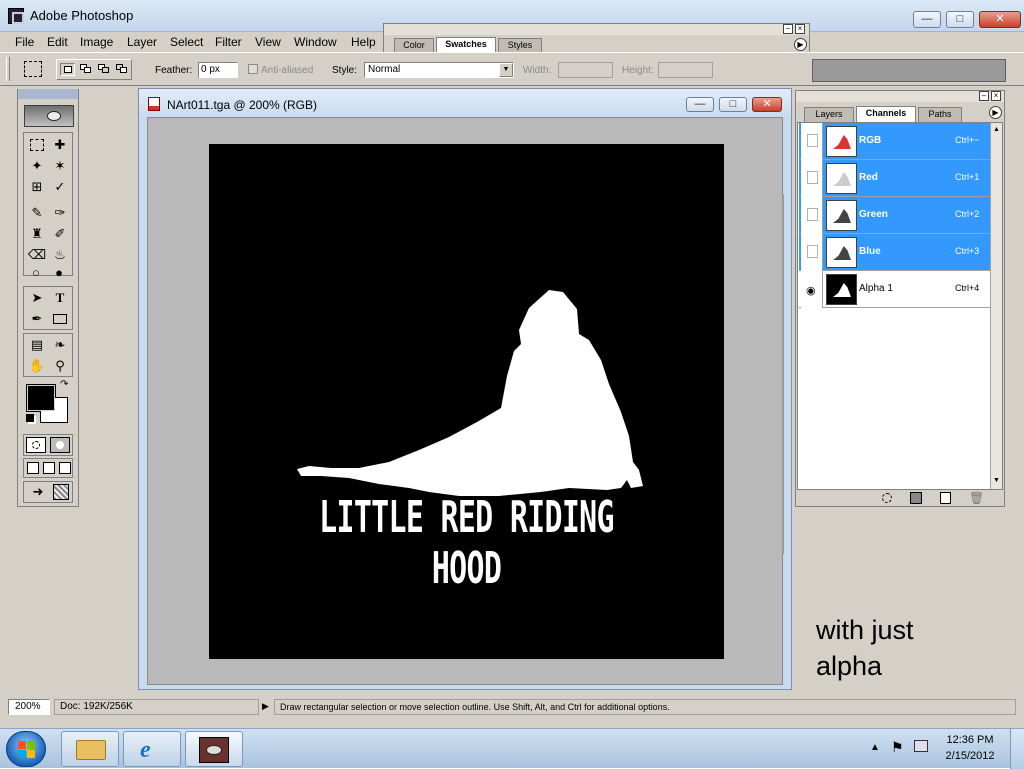 This screenshot has width=1024, height=769. I want to click on new-channel-icon, so click(945, 498).